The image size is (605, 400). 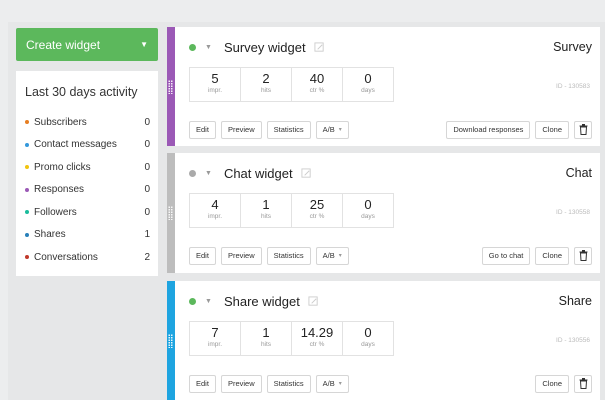 What do you see at coordinates (573, 86) in the screenshot?
I see `widget-id: ID - 130583` at bounding box center [573, 86].